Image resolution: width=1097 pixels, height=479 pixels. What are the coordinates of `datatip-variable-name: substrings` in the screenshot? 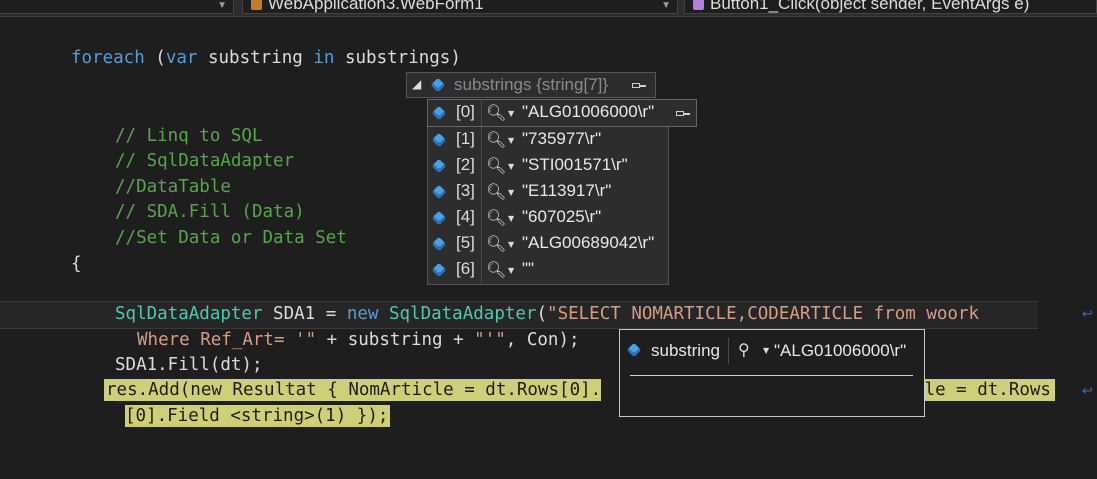 It's located at (493, 84).